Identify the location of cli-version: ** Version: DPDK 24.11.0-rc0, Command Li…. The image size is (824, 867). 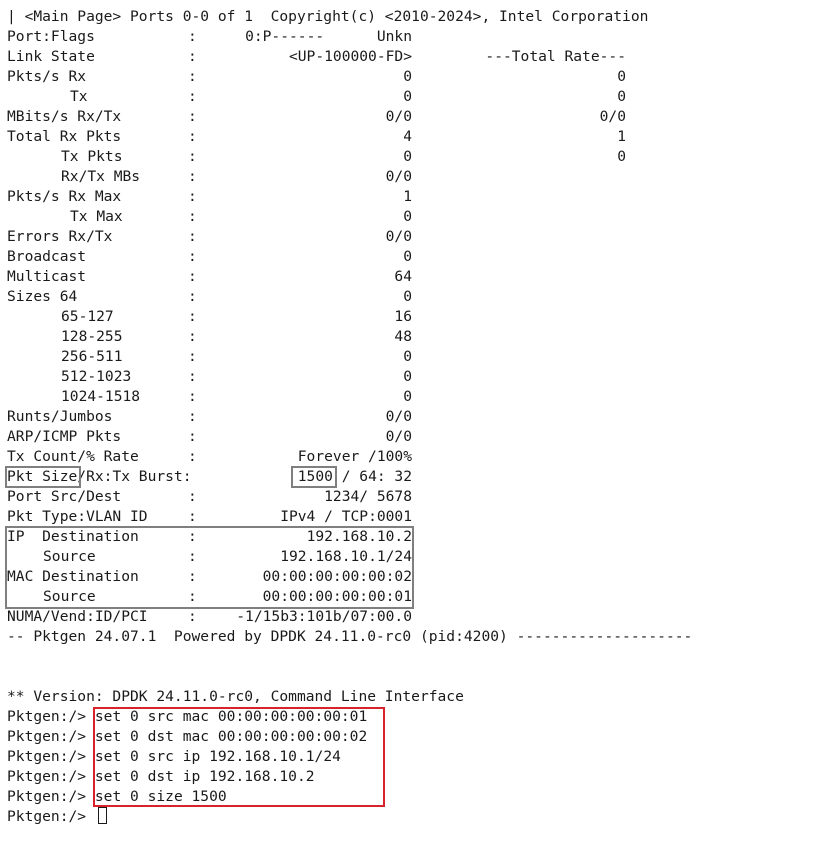
(235, 696).